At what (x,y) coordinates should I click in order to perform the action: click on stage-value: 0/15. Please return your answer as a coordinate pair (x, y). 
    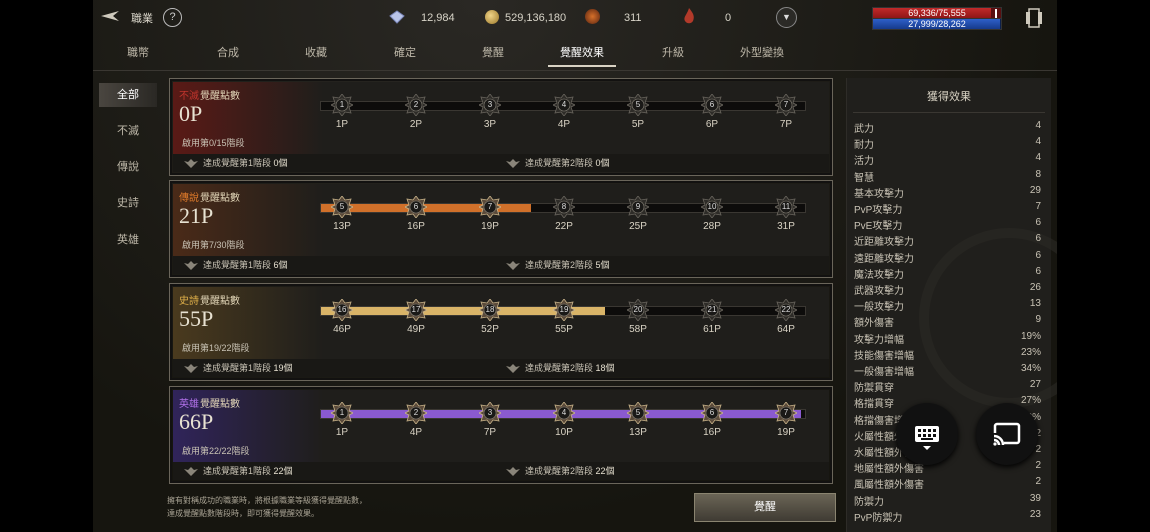
    Looking at the image, I should click on (218, 143).